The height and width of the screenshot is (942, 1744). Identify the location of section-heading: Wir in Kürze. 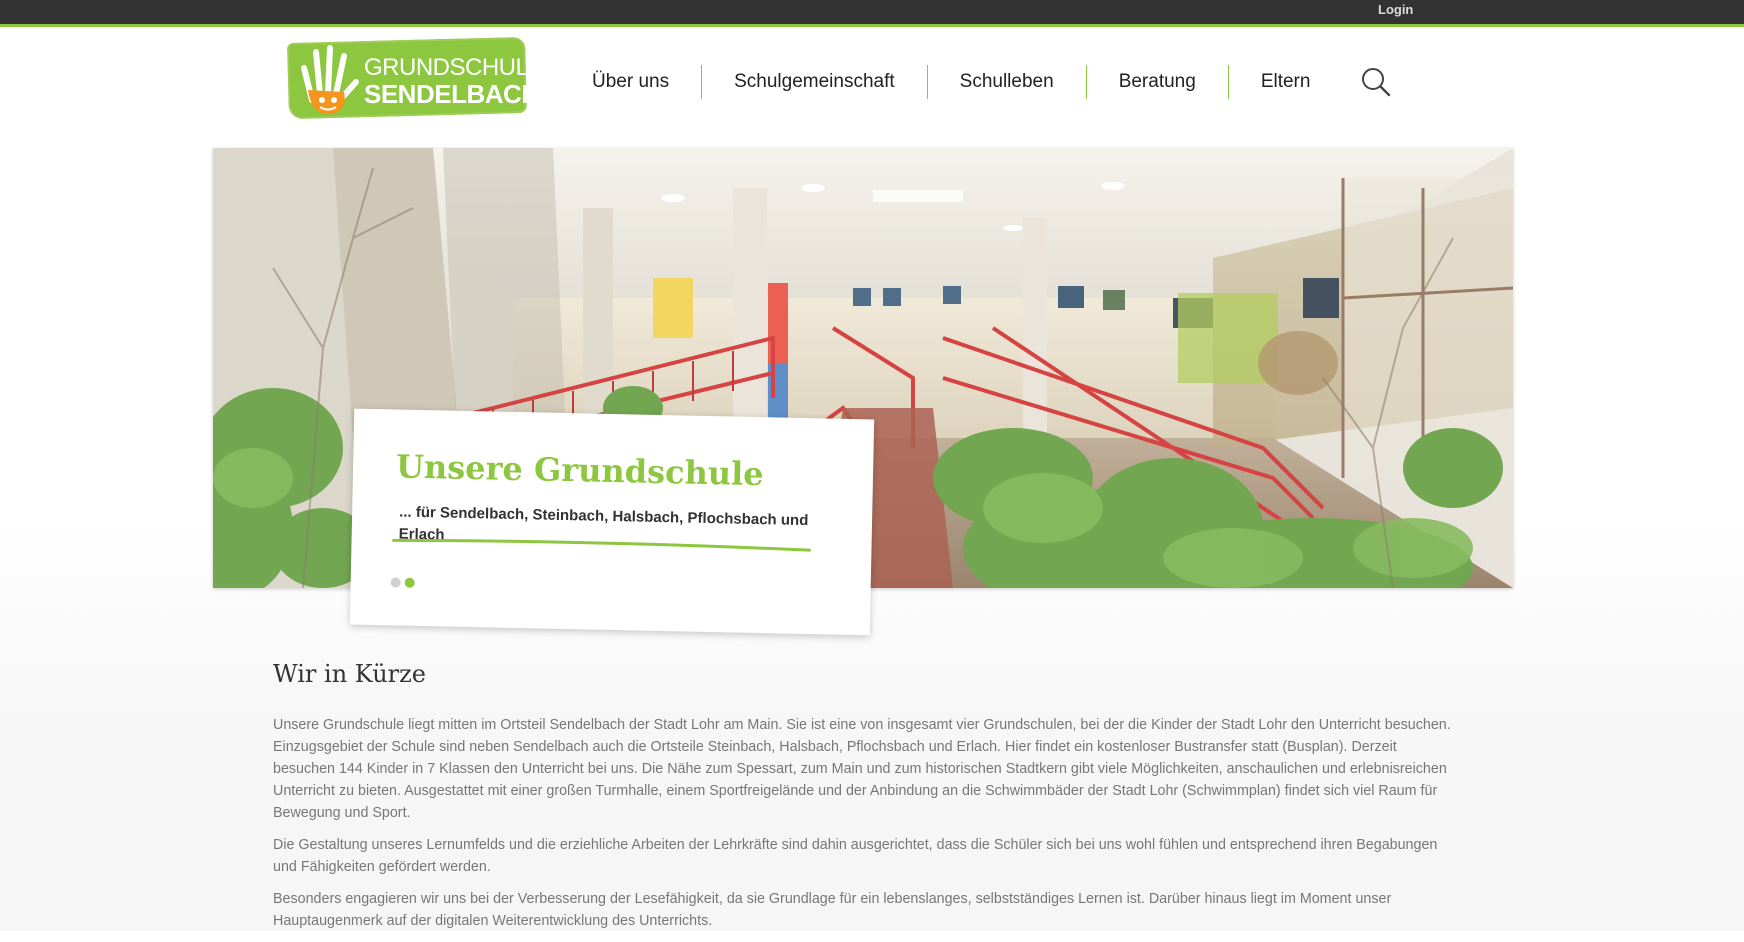
(349, 674).